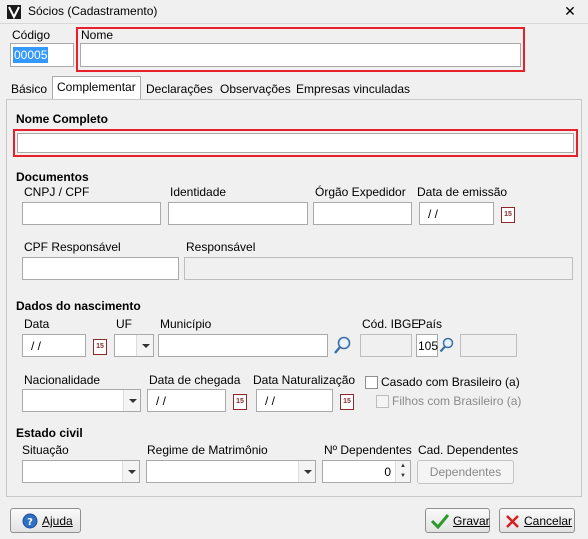  I want to click on gravar-label: Gravar, so click(471, 521).